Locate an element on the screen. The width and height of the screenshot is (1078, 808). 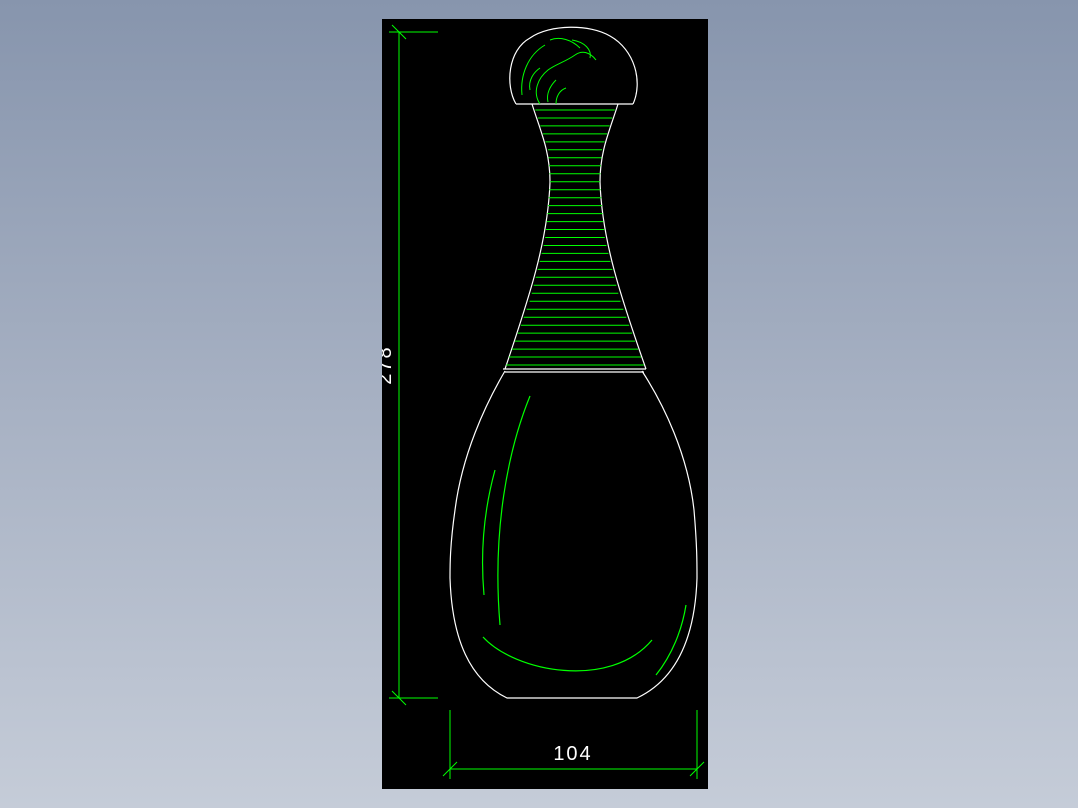
neck-ribs is located at coordinates (575, 237).